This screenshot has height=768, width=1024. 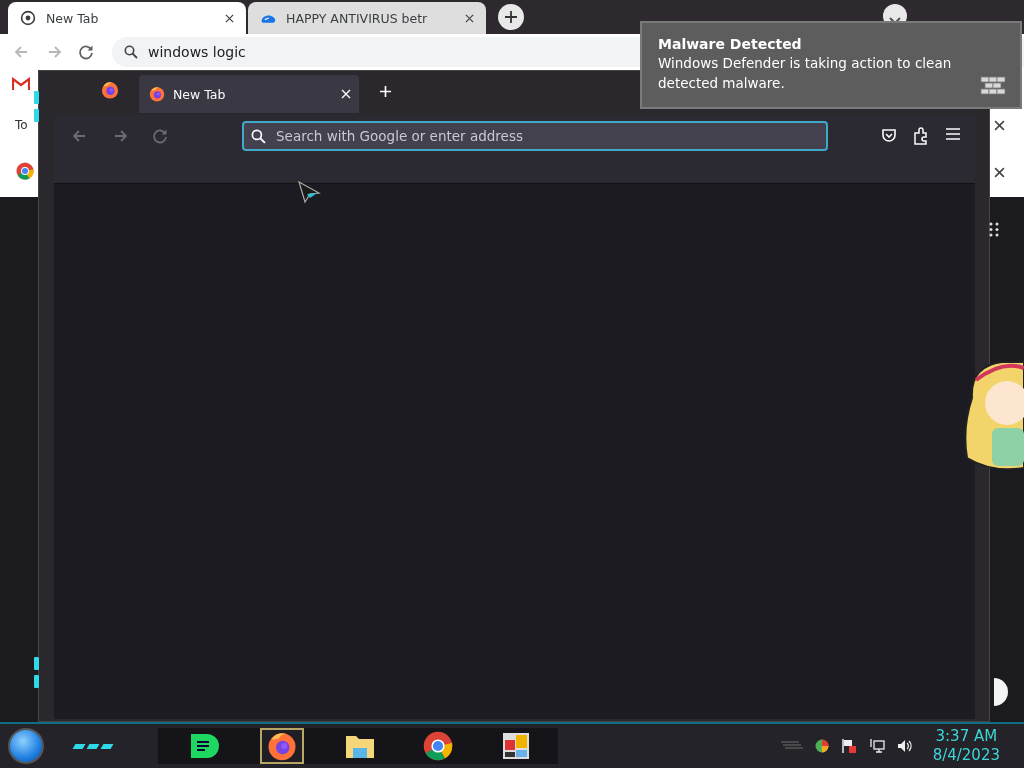 What do you see at coordinates (921, 136) in the screenshot?
I see `puzzle-icon` at bounding box center [921, 136].